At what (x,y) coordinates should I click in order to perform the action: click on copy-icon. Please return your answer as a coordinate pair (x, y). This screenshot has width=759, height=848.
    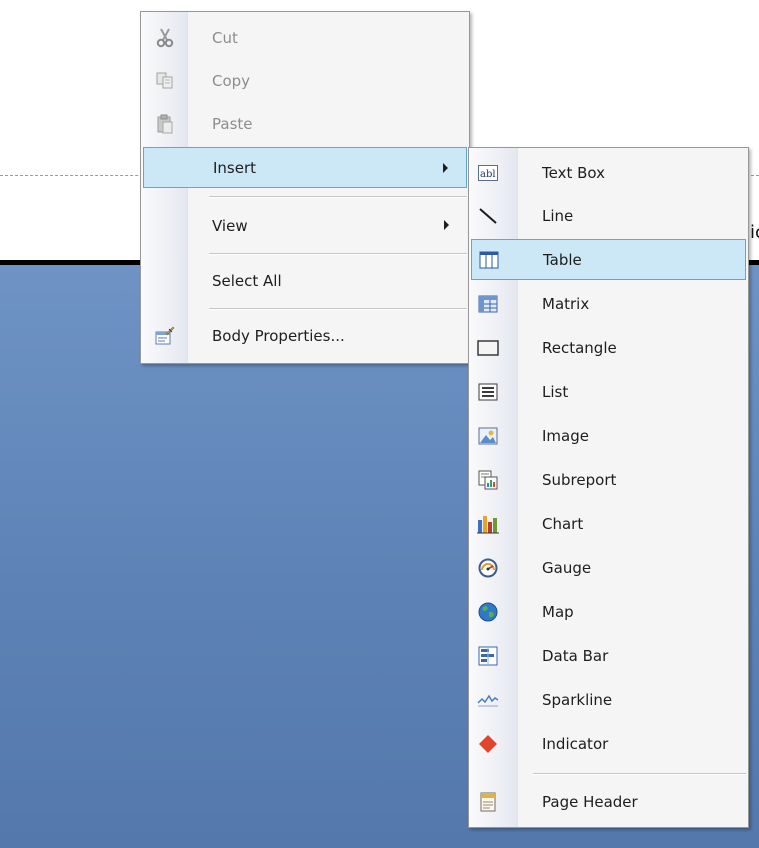
    Looking at the image, I should click on (165, 80).